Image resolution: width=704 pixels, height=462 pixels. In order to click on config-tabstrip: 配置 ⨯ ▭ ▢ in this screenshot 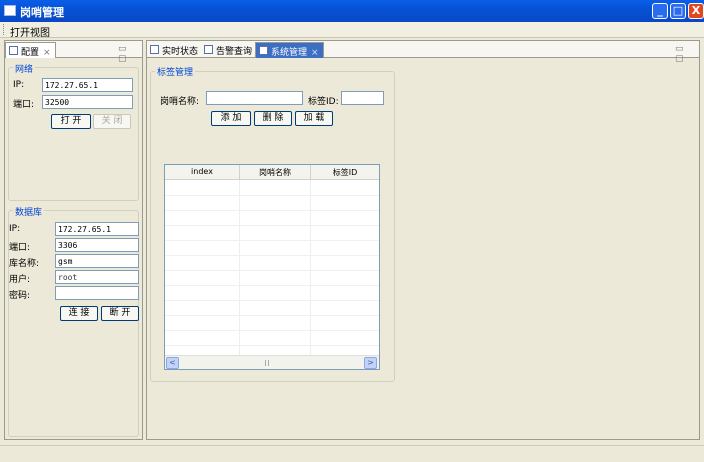, I will do `click(73, 52)`.